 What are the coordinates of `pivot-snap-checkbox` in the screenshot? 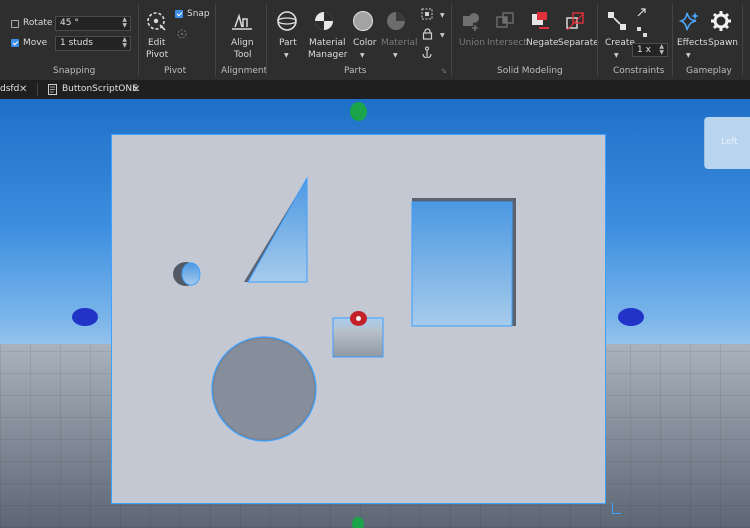 It's located at (179, 14).